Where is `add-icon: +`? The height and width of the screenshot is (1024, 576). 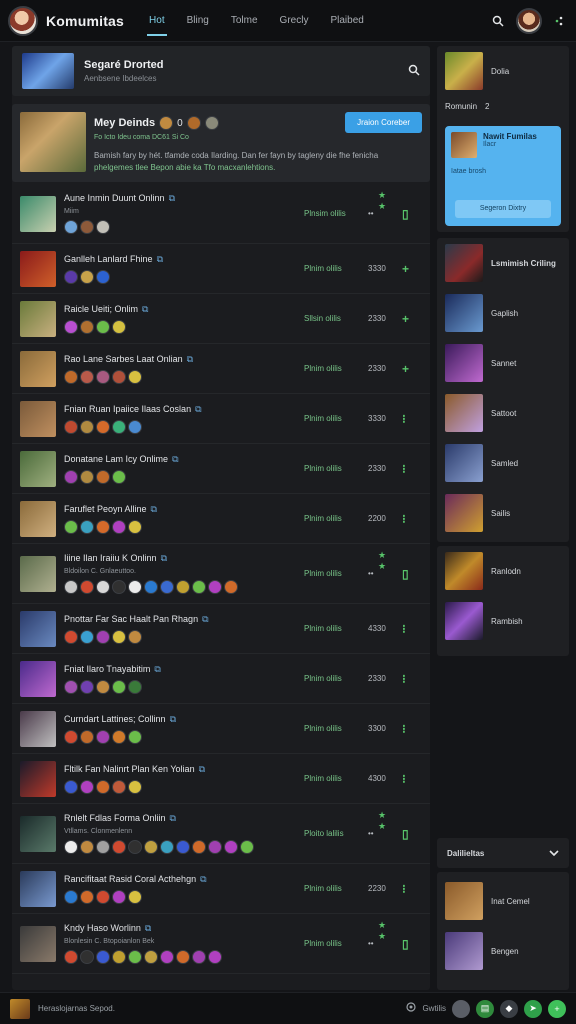
add-icon: + is located at coordinates (557, 1008).